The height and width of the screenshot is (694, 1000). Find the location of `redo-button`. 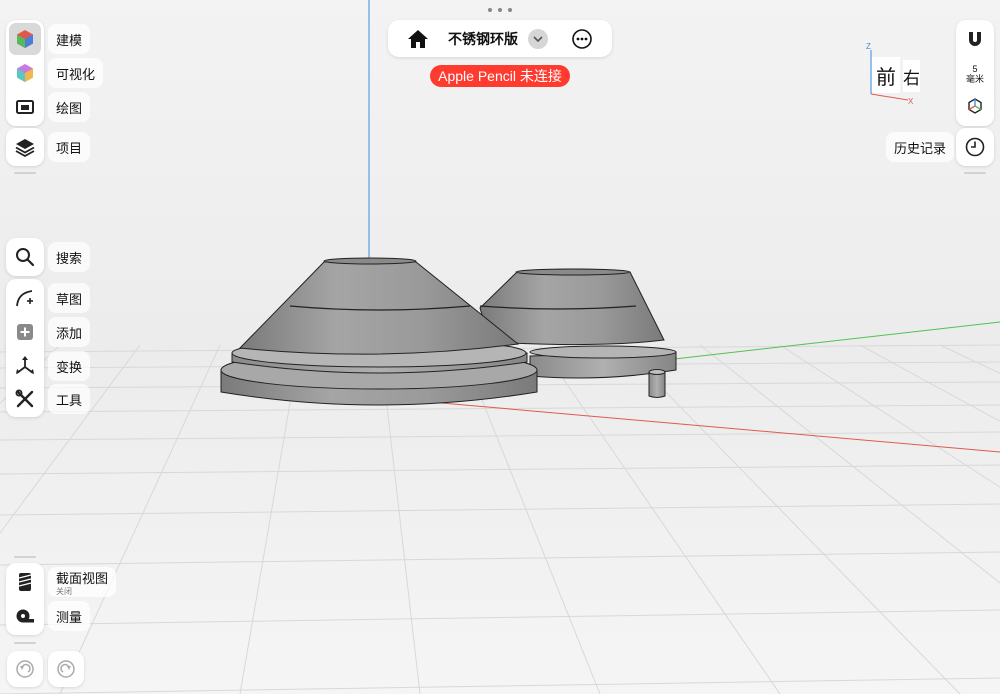

redo-button is located at coordinates (66, 669).